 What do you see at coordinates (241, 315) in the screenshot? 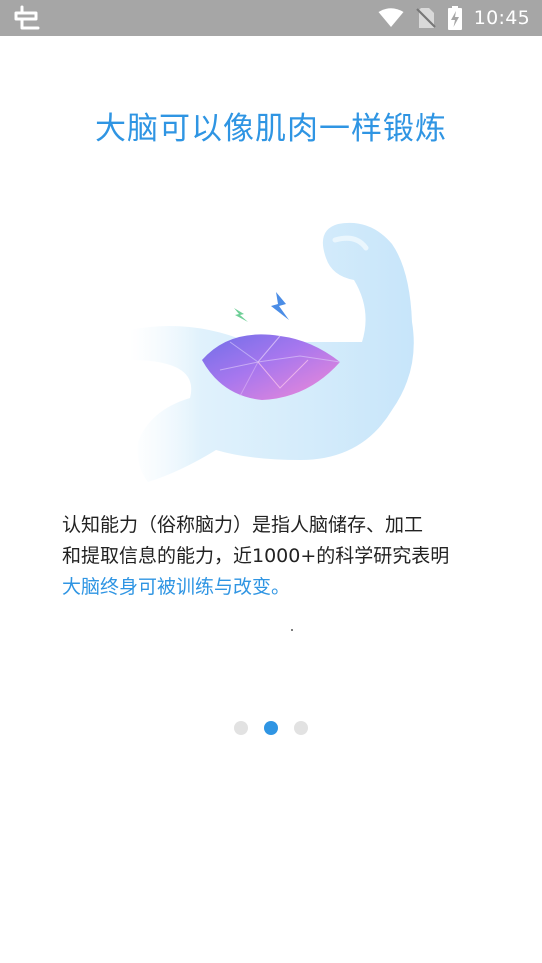
I see `spark-icon` at bounding box center [241, 315].